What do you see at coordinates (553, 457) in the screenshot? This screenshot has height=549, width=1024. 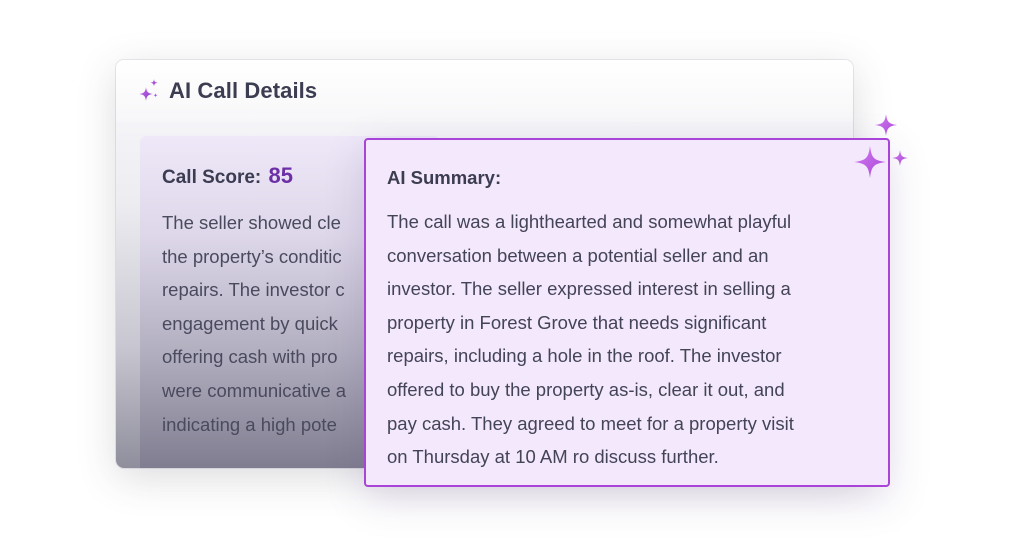 I see `summary-text-line: on Thursday at 10 AM ro discuss further.` at bounding box center [553, 457].